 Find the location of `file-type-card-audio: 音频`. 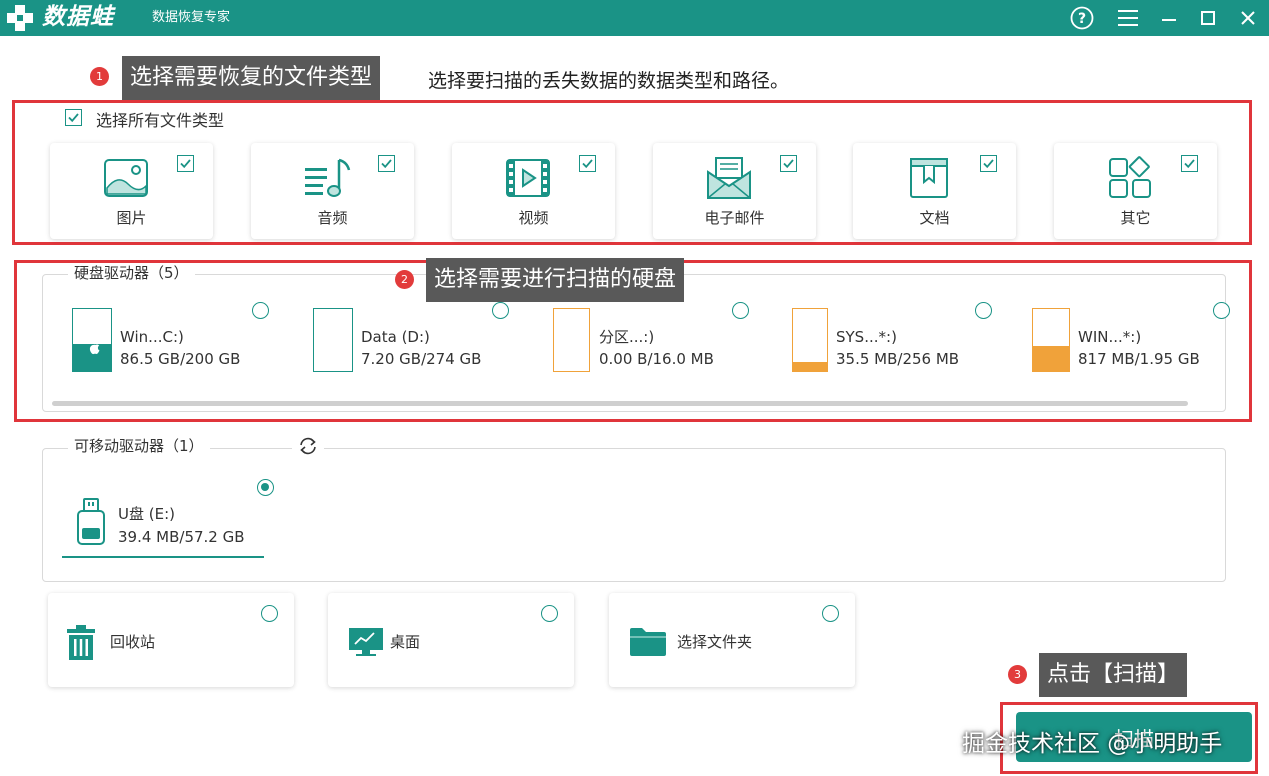

file-type-card-audio: 音频 is located at coordinates (332, 191).